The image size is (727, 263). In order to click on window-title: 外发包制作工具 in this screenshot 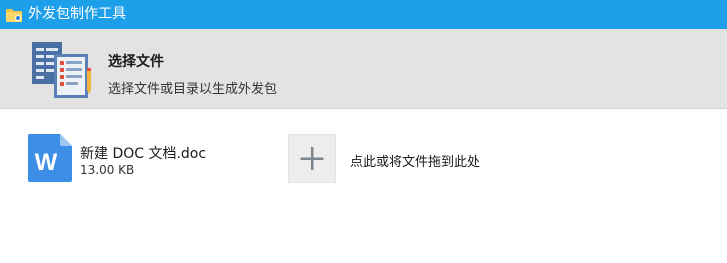, I will do `click(77, 14)`.